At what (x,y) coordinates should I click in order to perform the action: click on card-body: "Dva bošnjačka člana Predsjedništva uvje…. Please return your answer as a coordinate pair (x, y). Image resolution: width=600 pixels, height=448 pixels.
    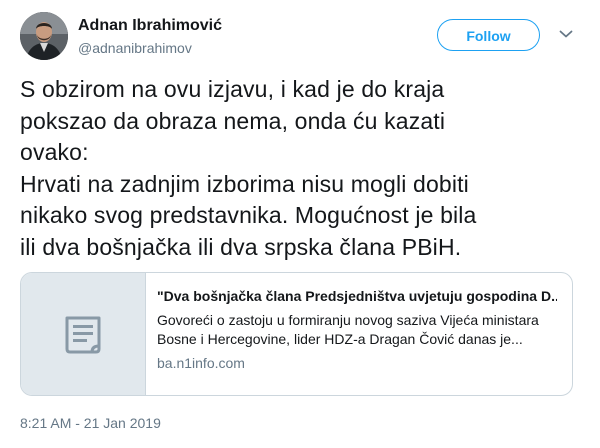
    Looking at the image, I should click on (357, 330).